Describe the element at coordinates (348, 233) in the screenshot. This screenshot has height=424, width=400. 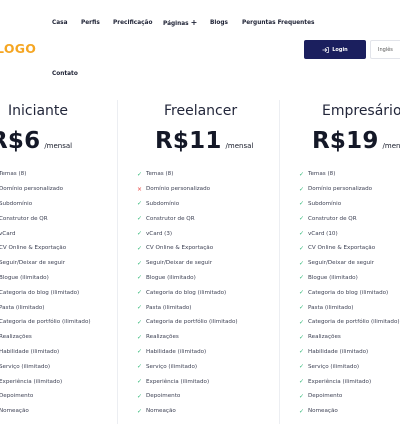
I see `feature-item: ✓ vCard (10)` at that location.